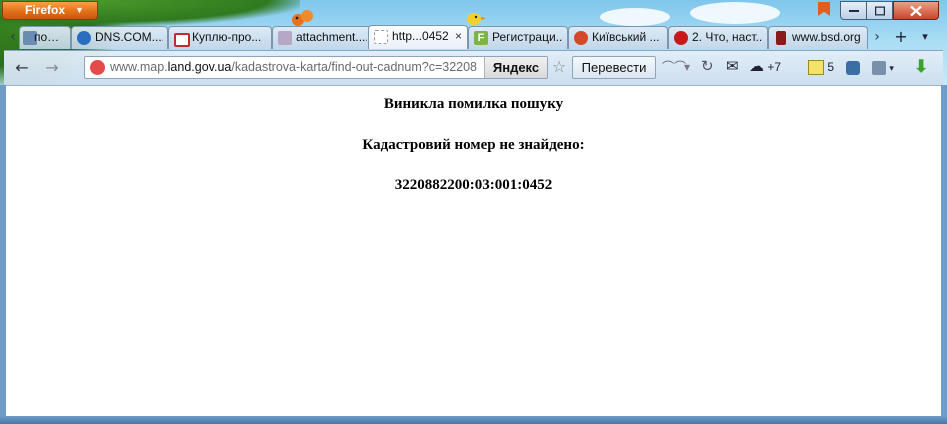 The height and width of the screenshot is (424, 947). I want to click on downloads-button: ⬇, so click(921, 67).